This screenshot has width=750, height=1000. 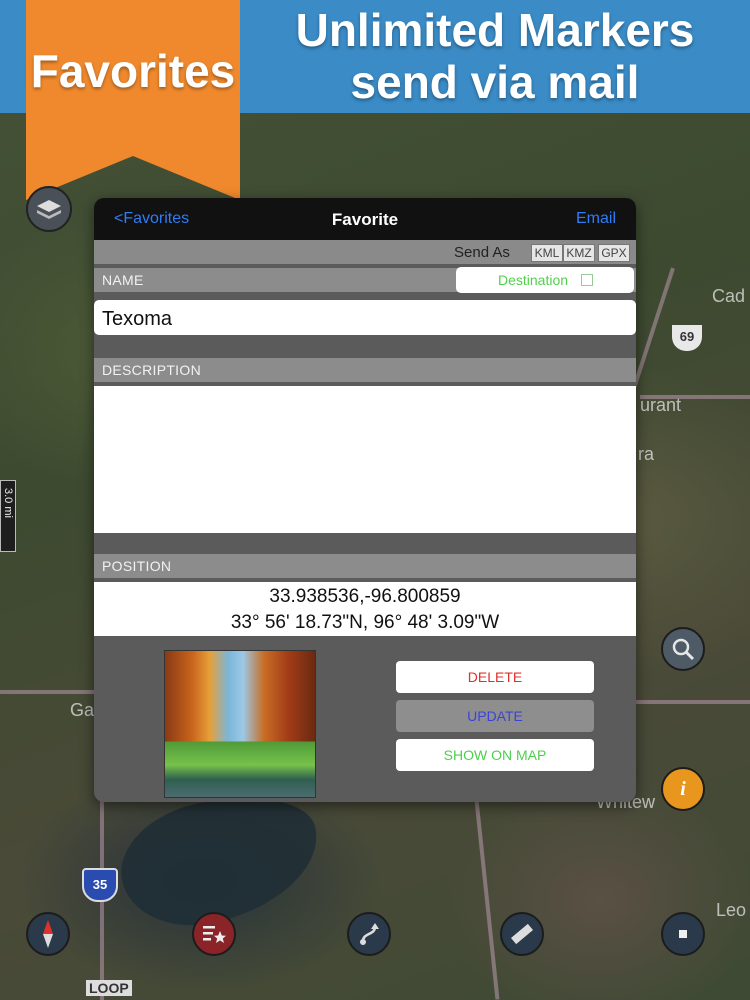 What do you see at coordinates (137, 566) in the screenshot?
I see `position-label: POSITION` at bounding box center [137, 566].